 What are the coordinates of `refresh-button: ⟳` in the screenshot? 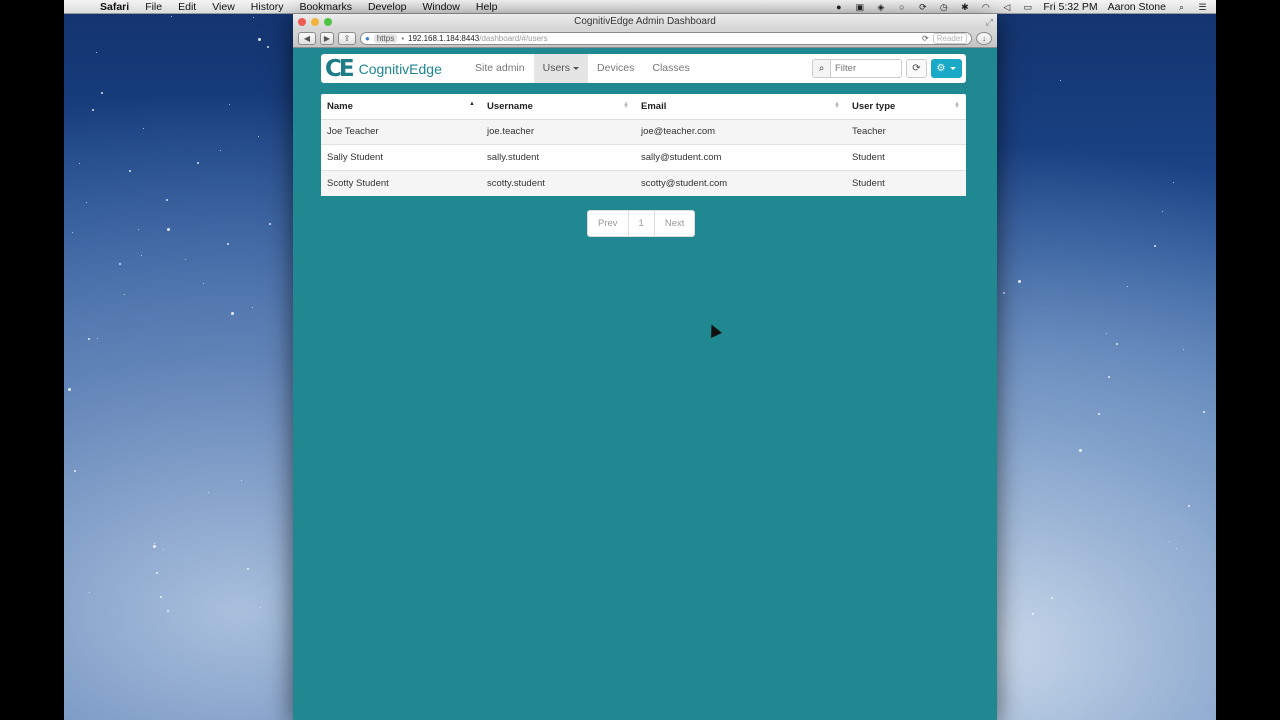 It's located at (916, 68).